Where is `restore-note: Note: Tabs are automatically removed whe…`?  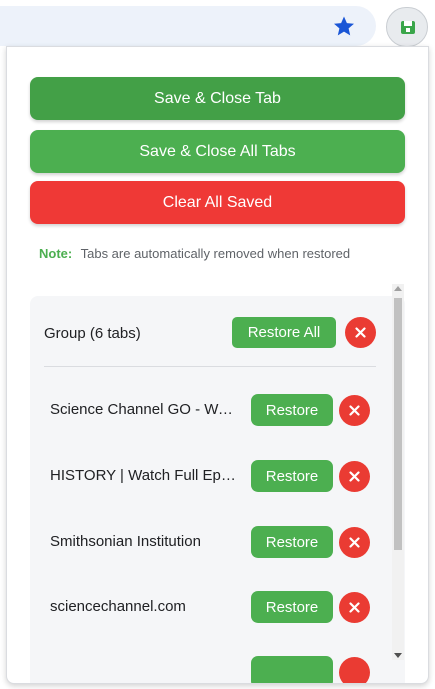 restore-note: Note: Tabs are automatically removed whe… is located at coordinates (194, 253).